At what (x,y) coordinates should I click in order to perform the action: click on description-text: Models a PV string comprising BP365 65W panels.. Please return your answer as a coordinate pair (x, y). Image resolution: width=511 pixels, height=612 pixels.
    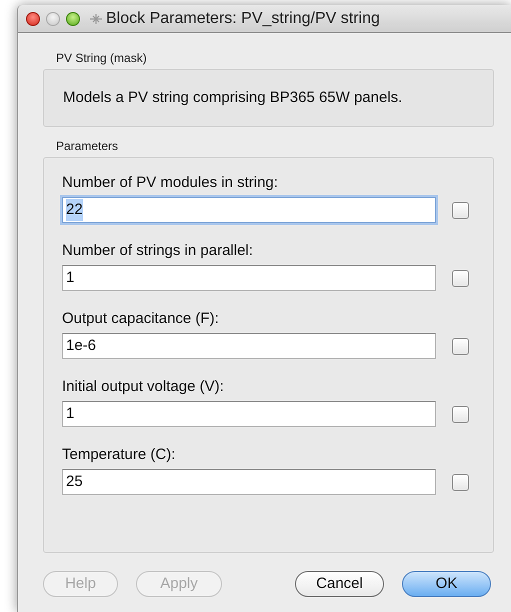
    Looking at the image, I should click on (232, 98).